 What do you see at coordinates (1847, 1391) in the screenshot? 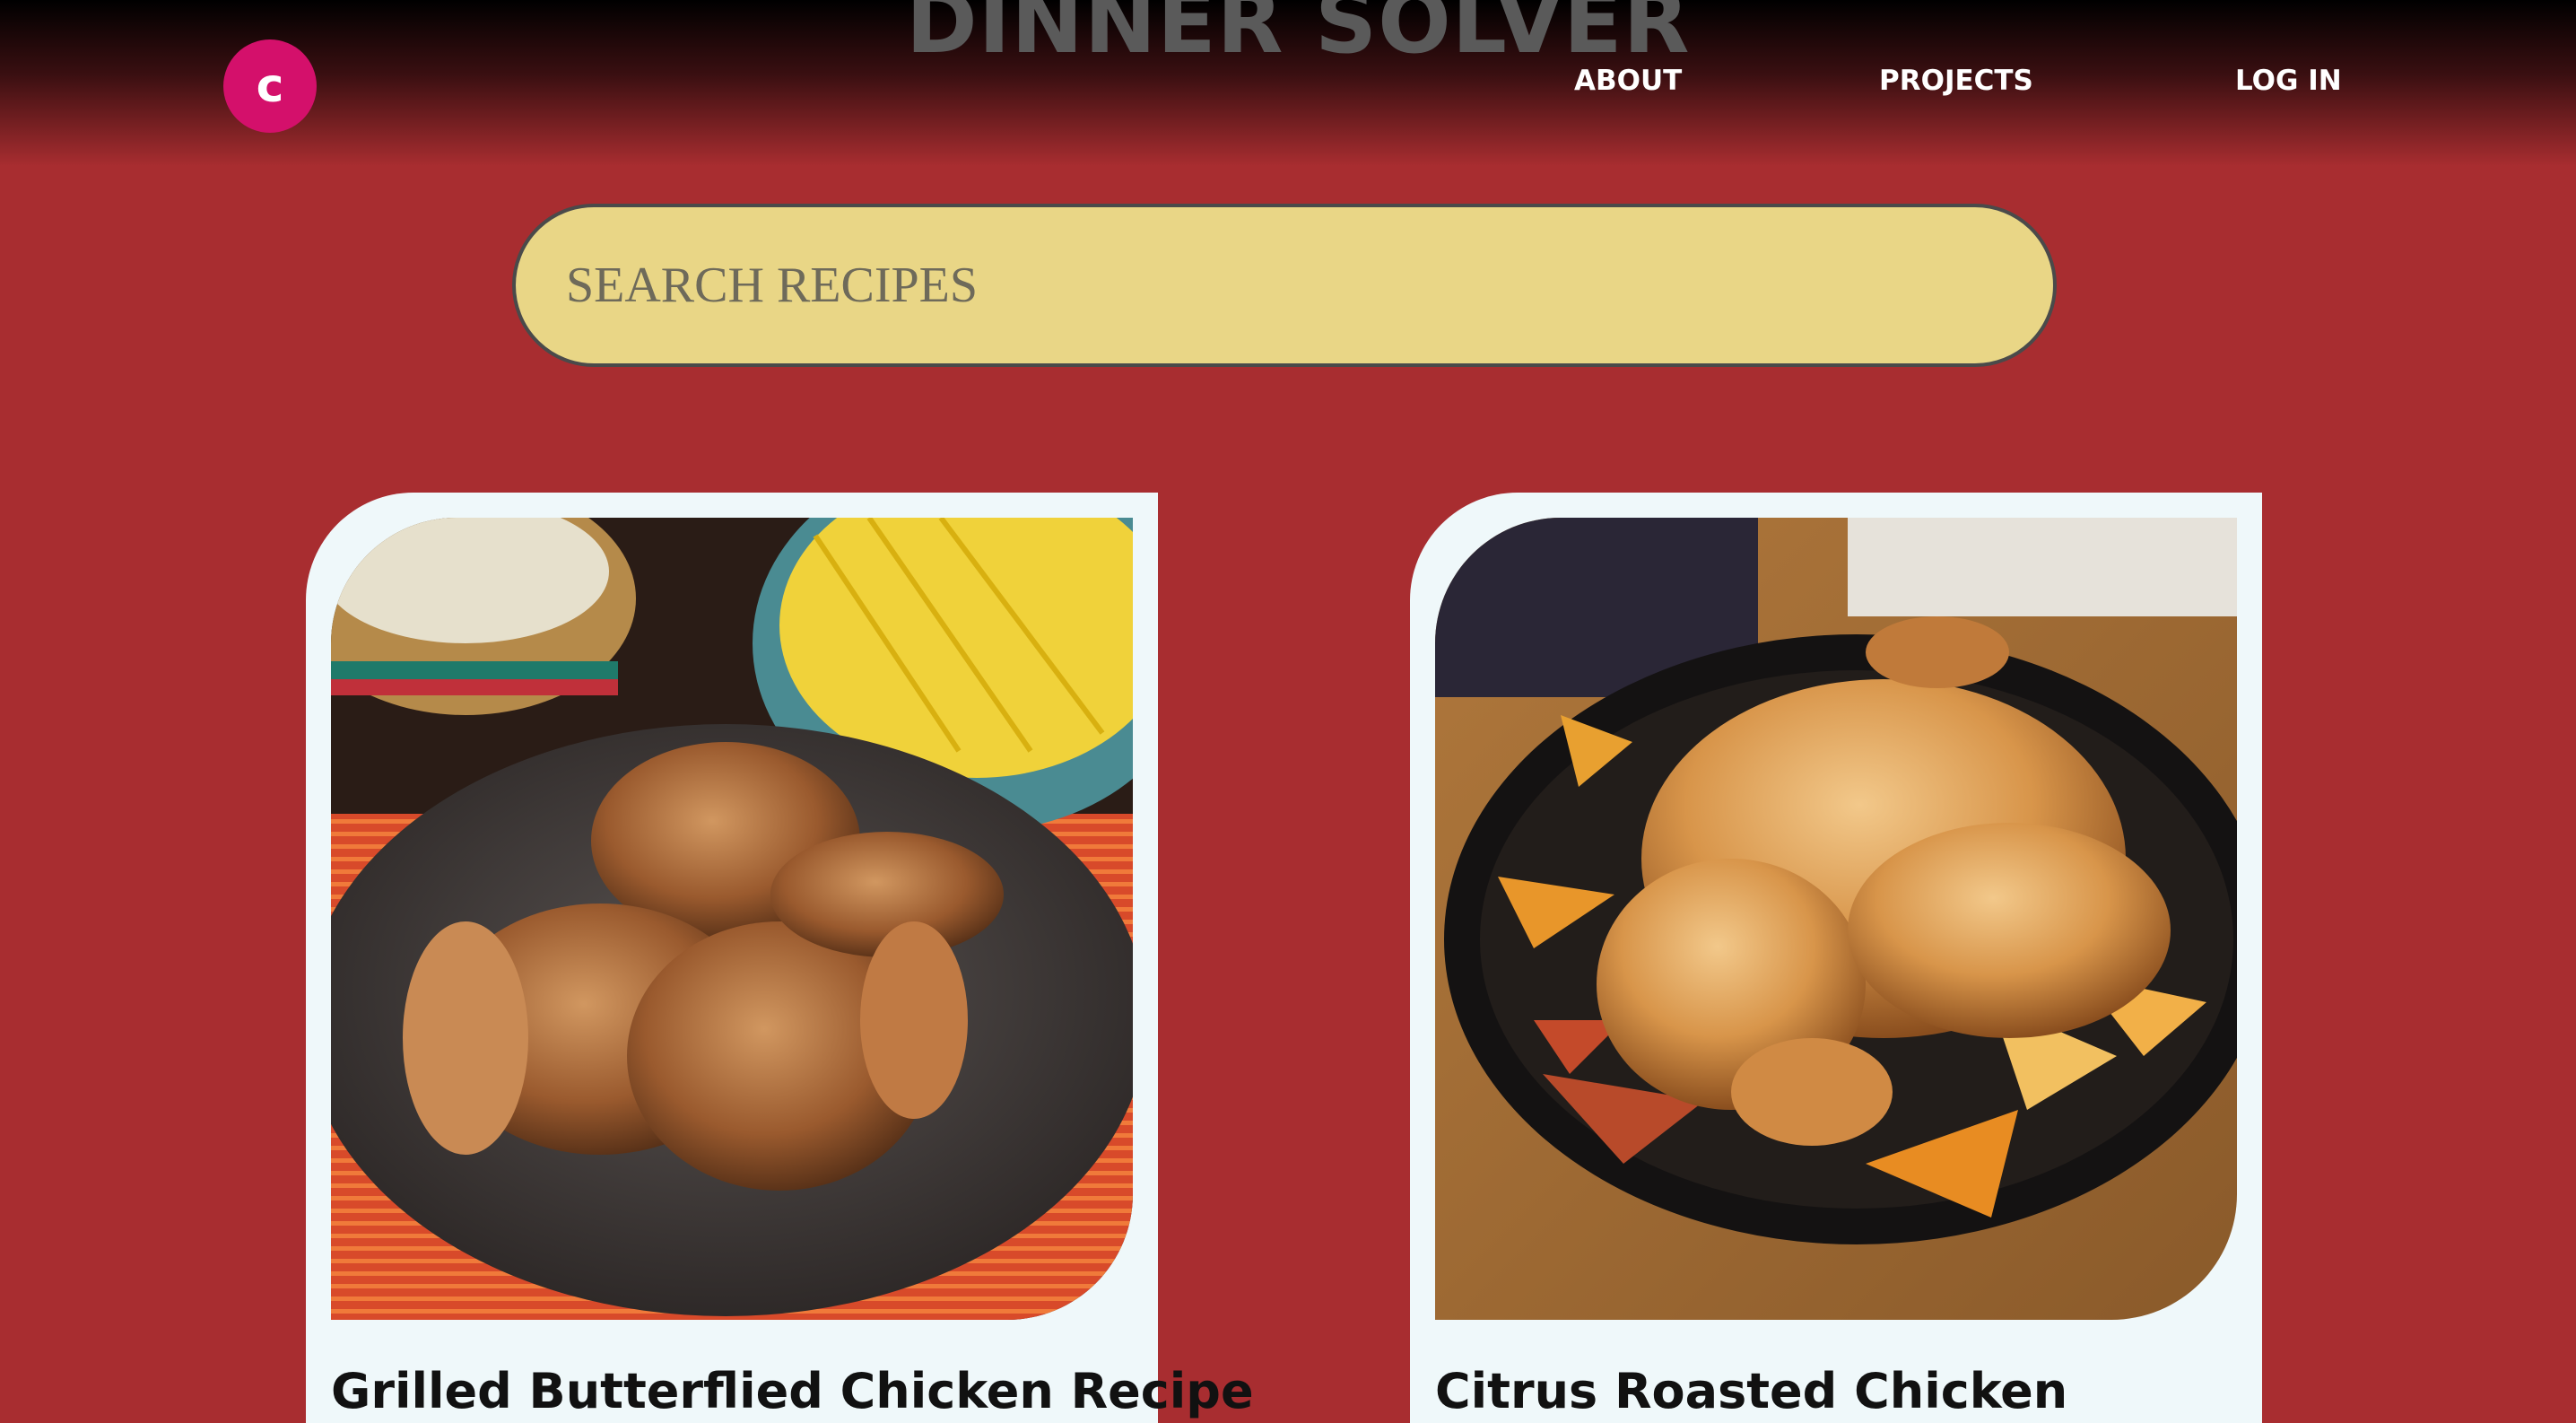
I see `recipe-title: Citrus Roasted Chicken` at bounding box center [1847, 1391].